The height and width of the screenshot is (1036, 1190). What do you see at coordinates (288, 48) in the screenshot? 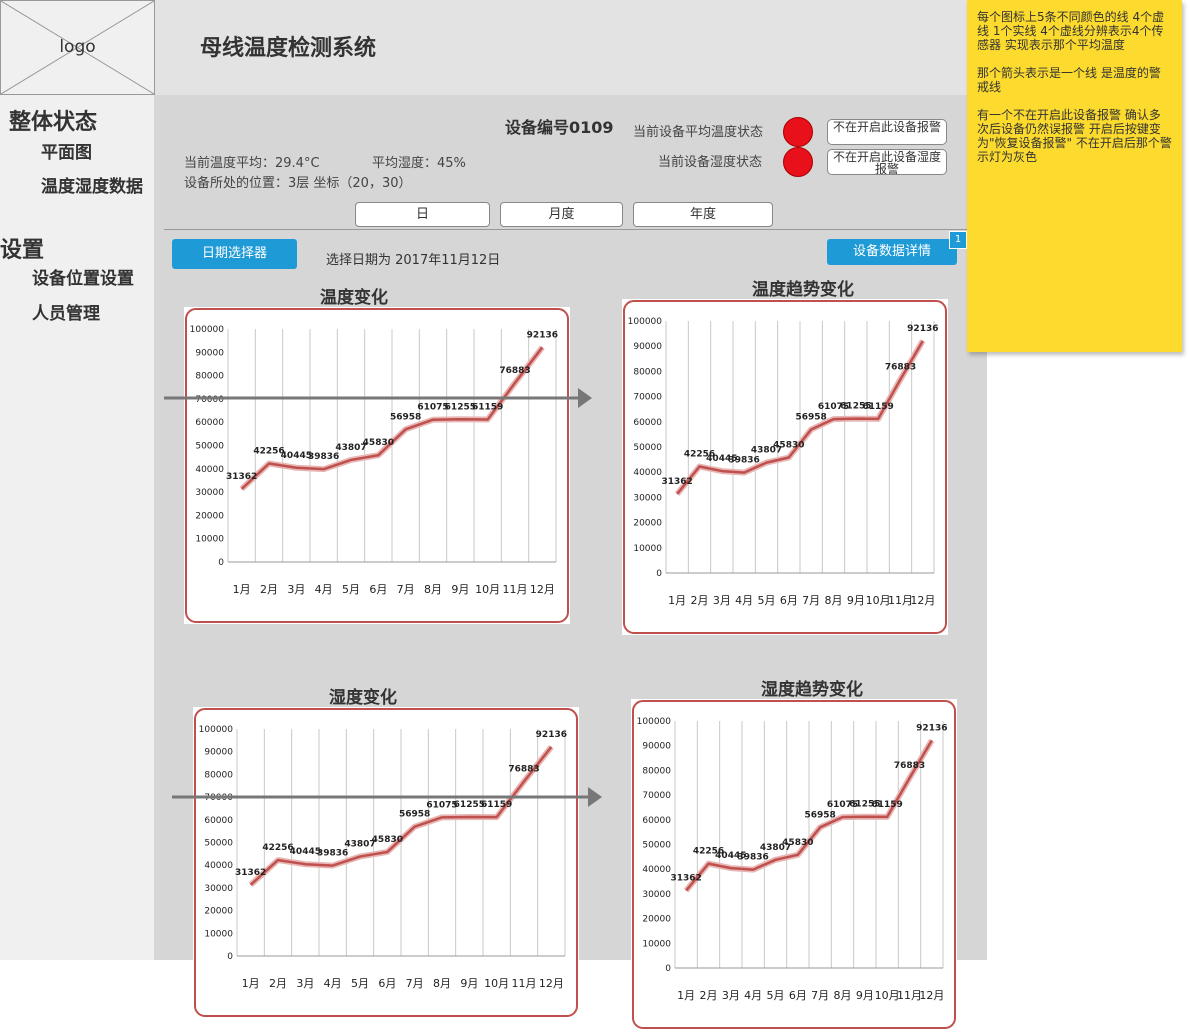
I see `app-title: 母线温度检测系统` at bounding box center [288, 48].